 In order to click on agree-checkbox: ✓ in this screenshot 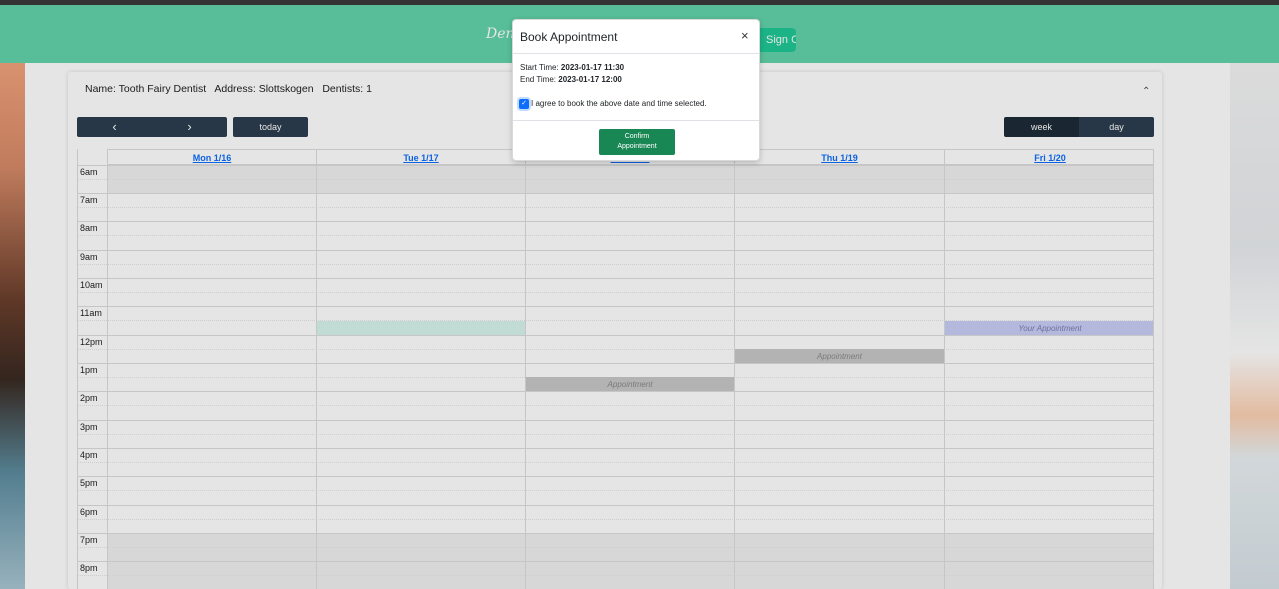, I will do `click(524, 104)`.